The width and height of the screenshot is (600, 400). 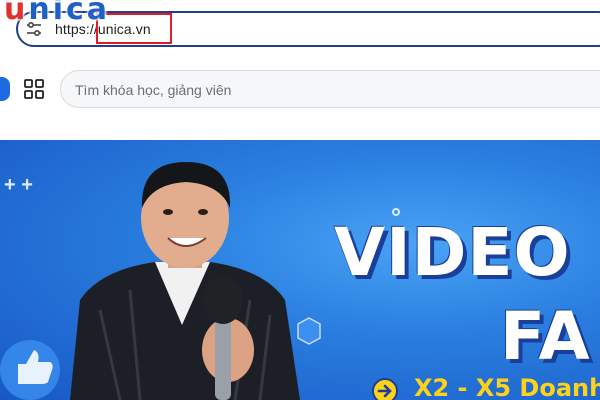 I want to click on search-box, so click(x=330, y=89).